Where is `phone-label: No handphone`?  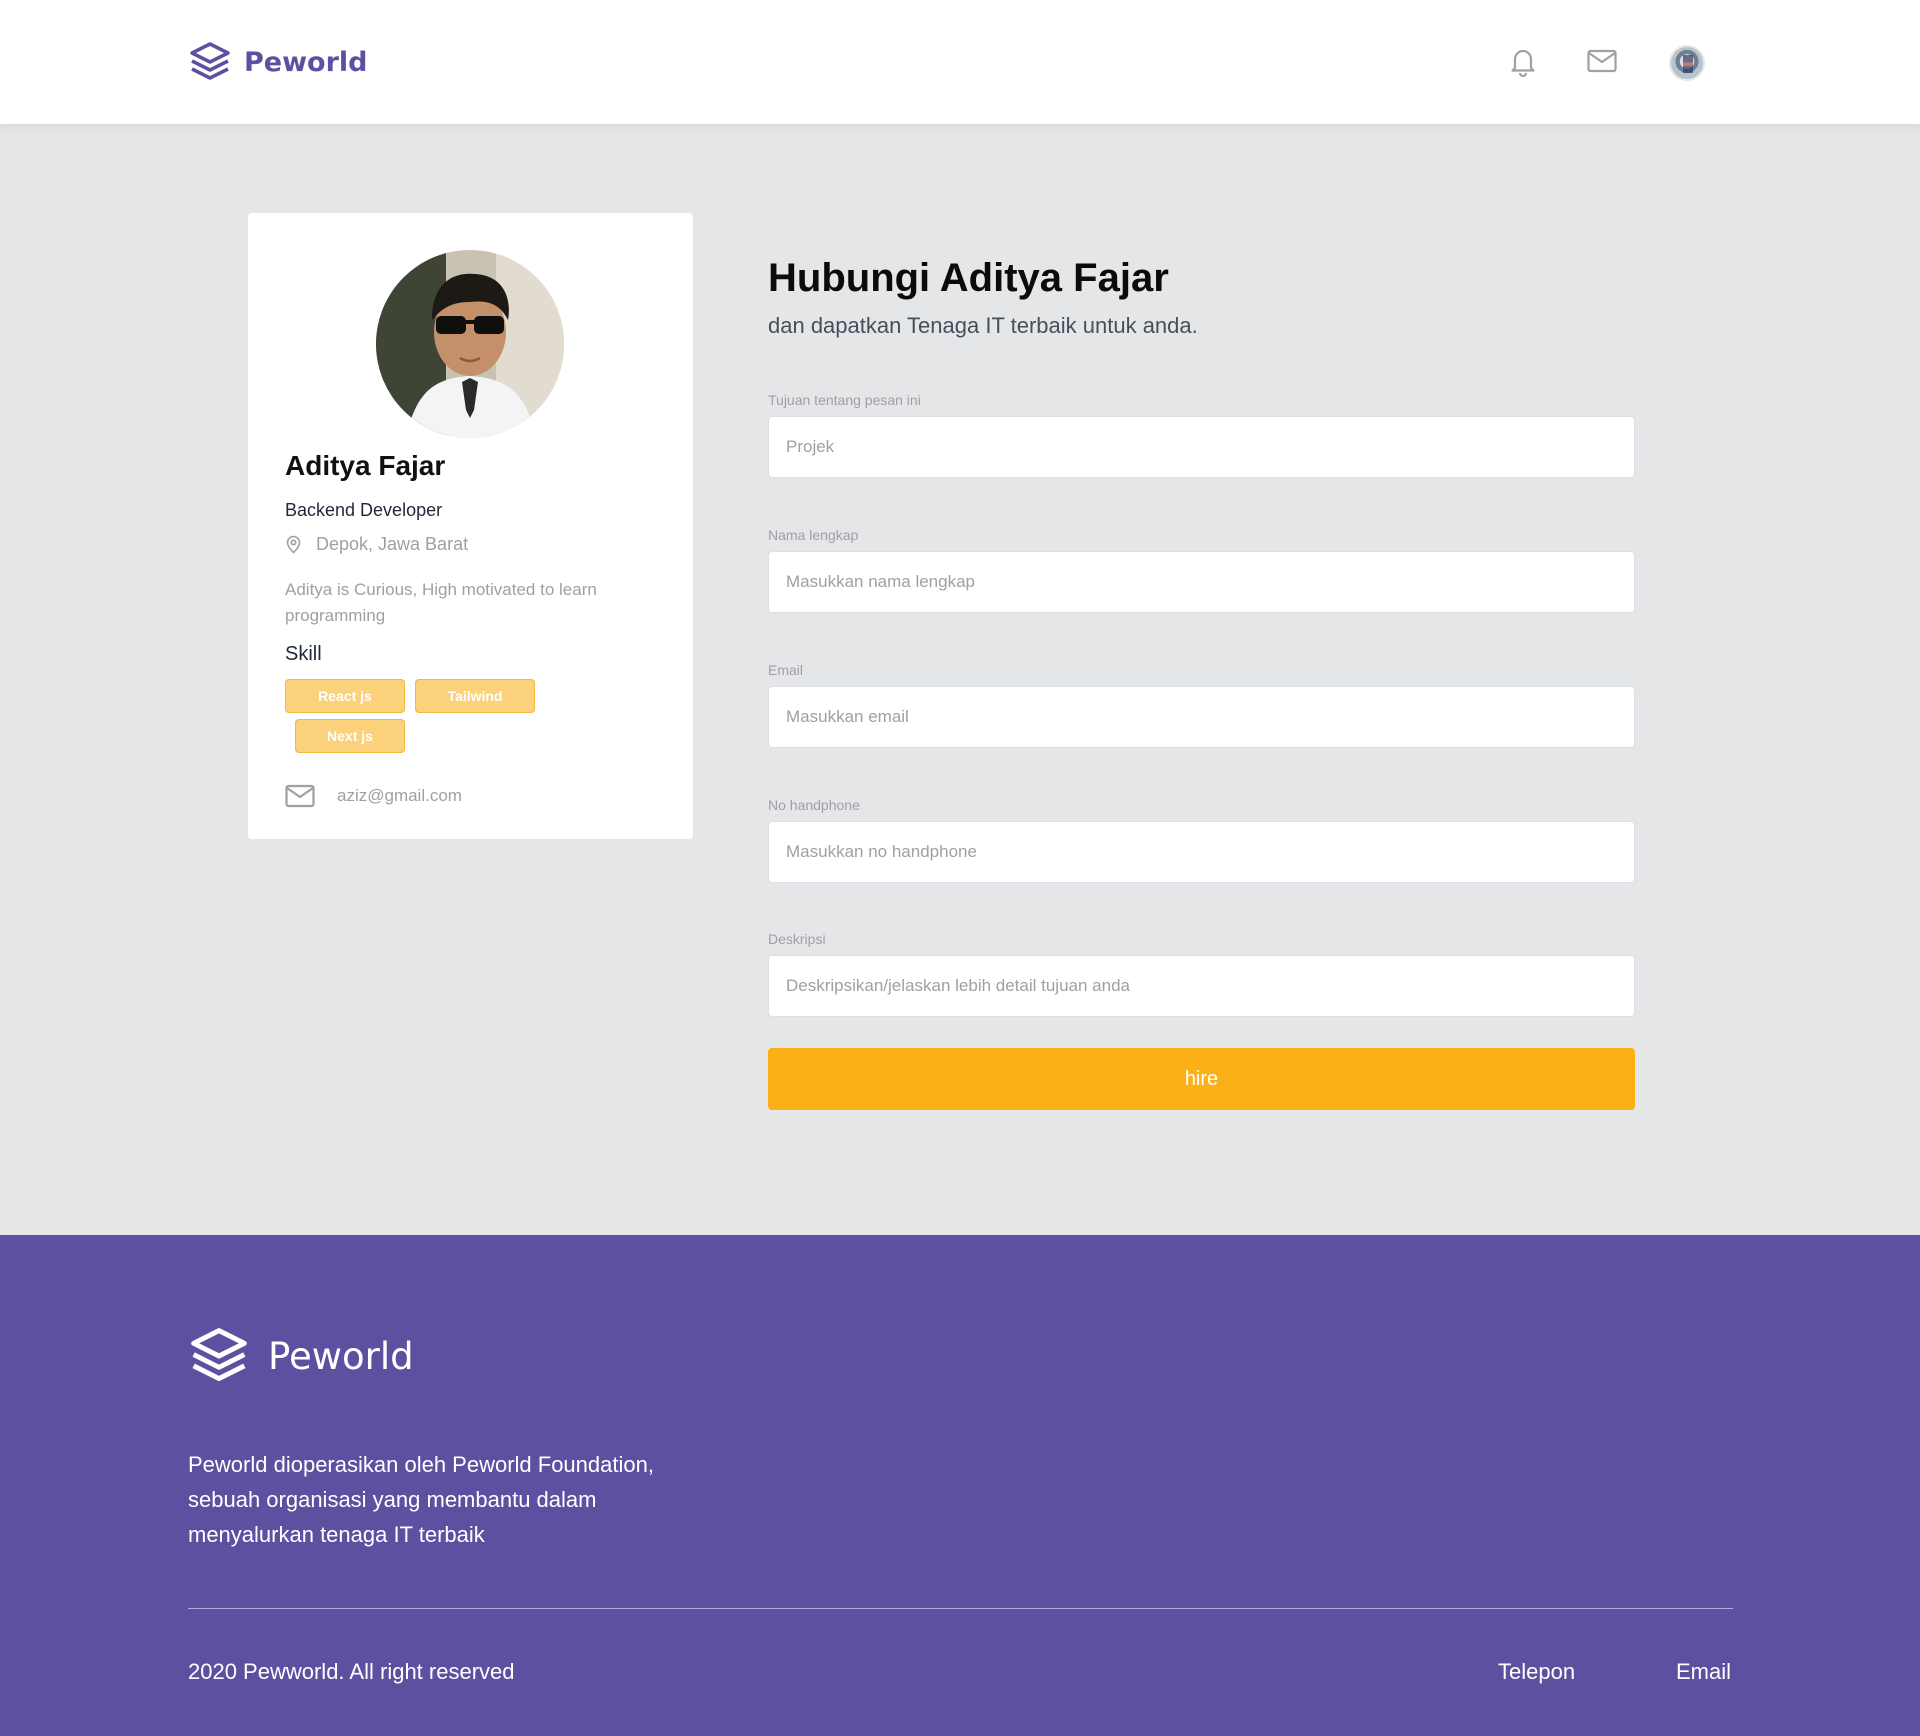
phone-label: No handphone is located at coordinates (814, 805).